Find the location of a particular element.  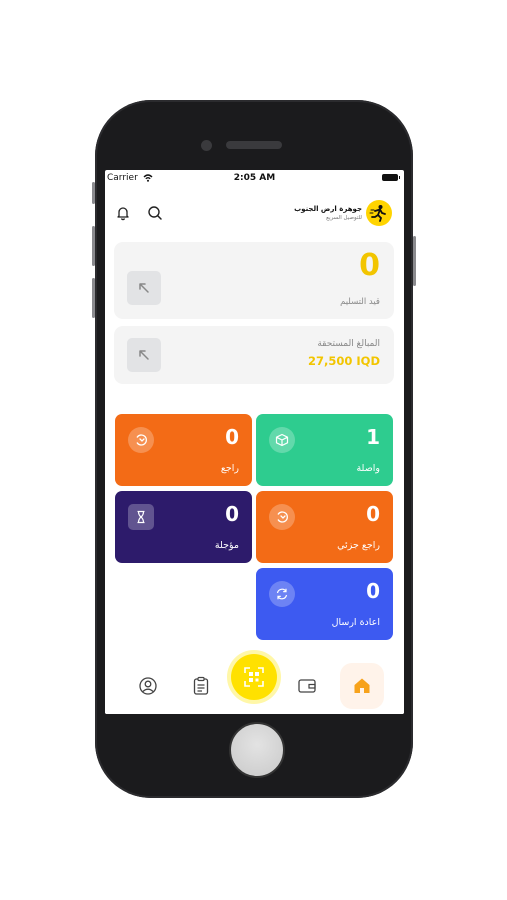

tile-label: راجع is located at coordinates (229, 468).